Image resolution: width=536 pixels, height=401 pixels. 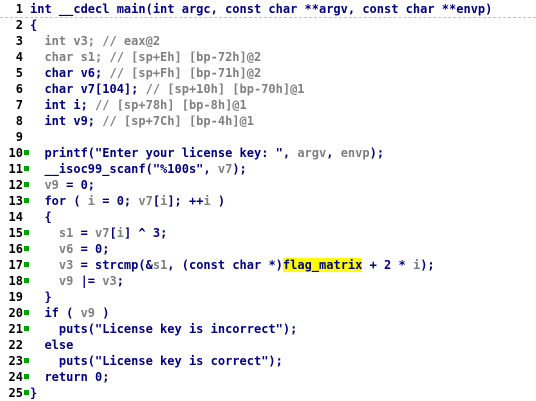 What do you see at coordinates (15, 297) in the screenshot?
I see `line-number: 19` at bounding box center [15, 297].